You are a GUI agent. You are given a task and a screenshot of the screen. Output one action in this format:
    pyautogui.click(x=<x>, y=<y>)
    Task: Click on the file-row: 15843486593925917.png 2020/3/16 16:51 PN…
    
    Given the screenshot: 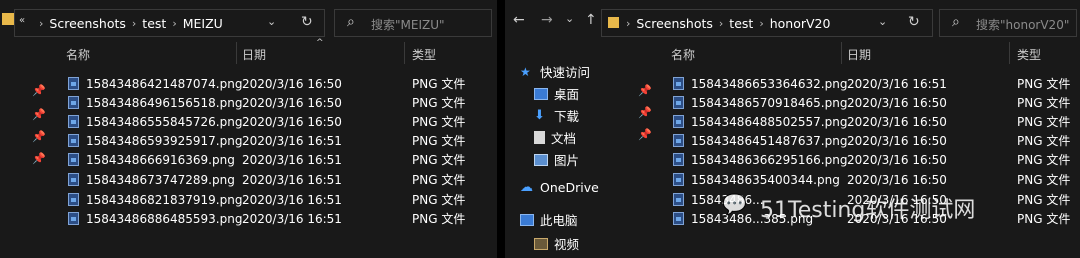 What is the action you would take?
    pyautogui.click(x=278, y=140)
    